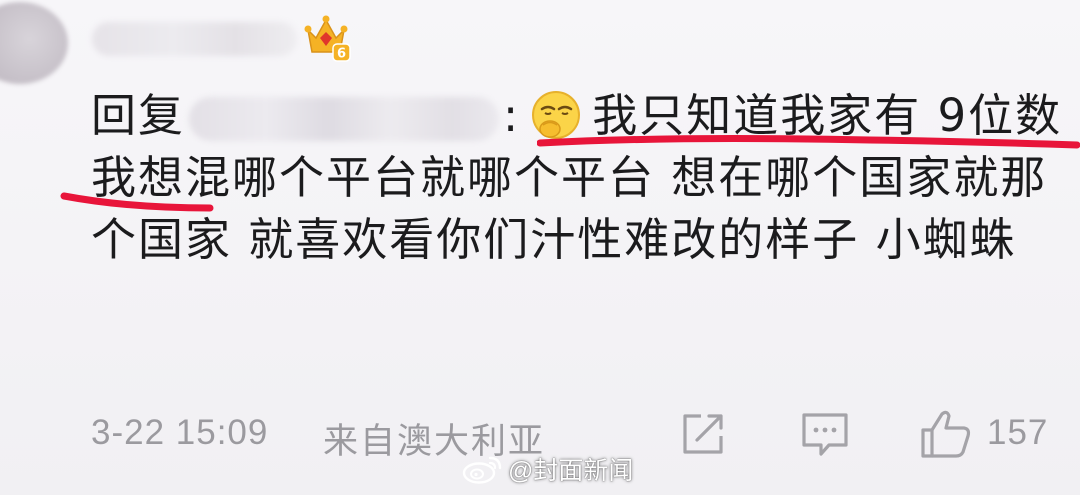  Describe the element at coordinates (512, 115) in the screenshot. I see `reply-colon: :` at that location.